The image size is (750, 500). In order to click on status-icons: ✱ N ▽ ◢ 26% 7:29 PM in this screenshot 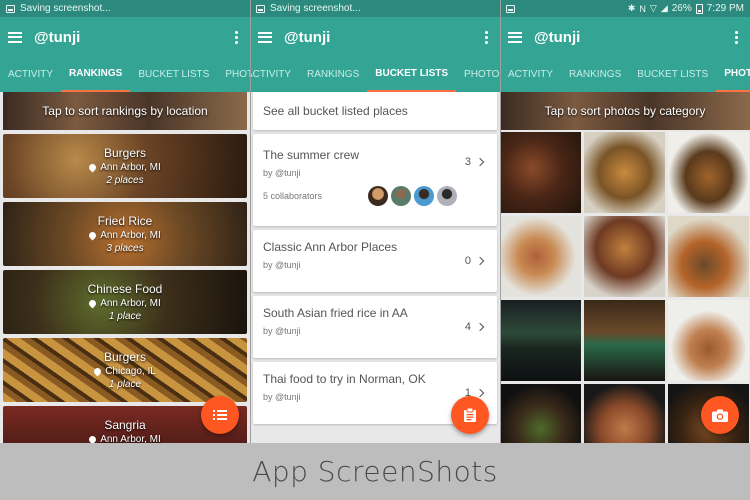, I will do `click(686, 8)`.